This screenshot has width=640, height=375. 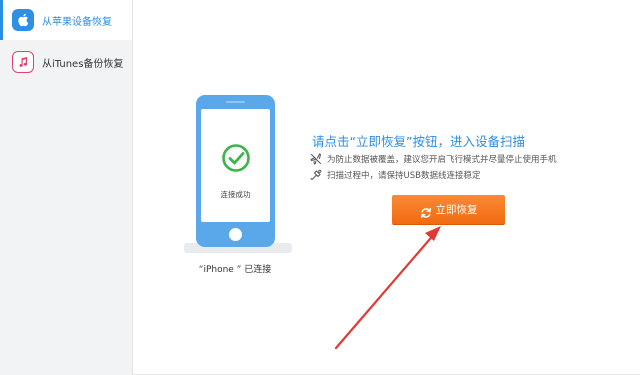 I want to click on restore-now-label: 立即恢复, so click(x=456, y=210).